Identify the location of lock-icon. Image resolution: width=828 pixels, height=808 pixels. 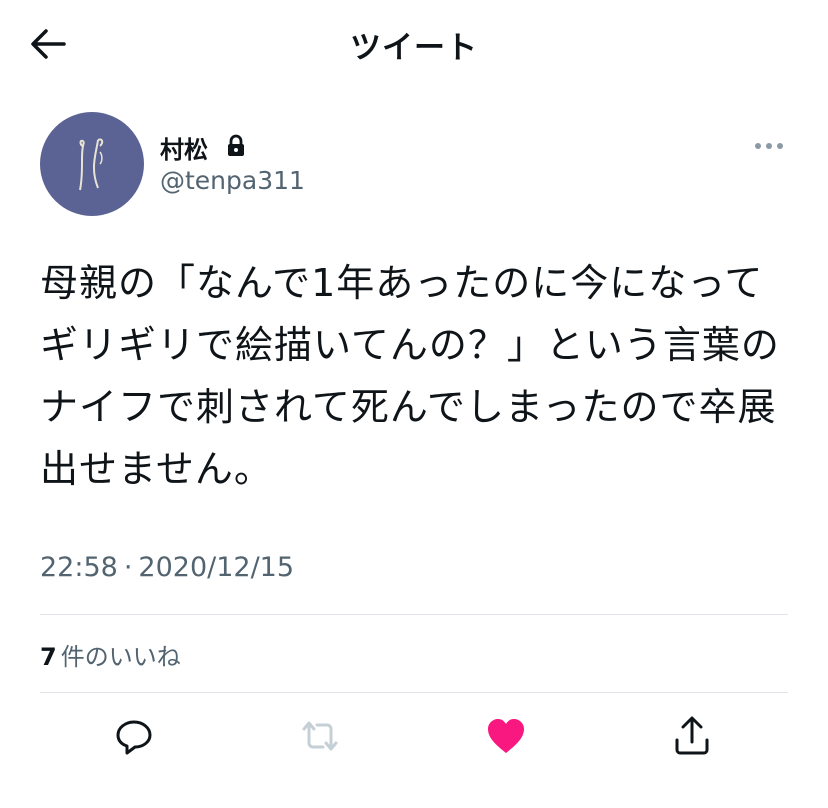
(236, 146).